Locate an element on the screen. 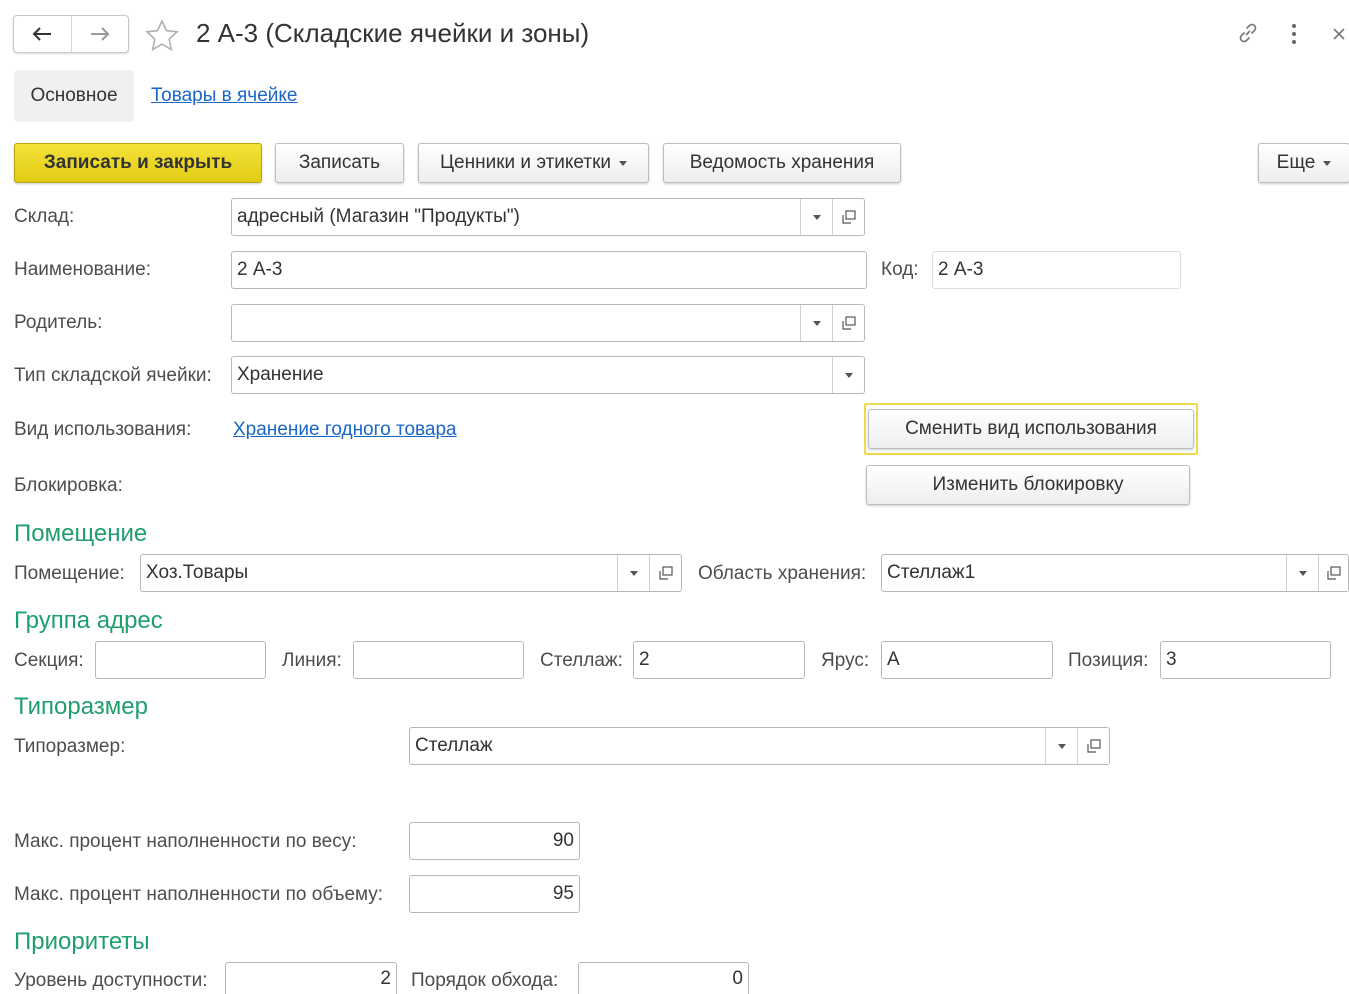 This screenshot has height=994, width=1349. arrow-right-icon is located at coordinates (100, 34).